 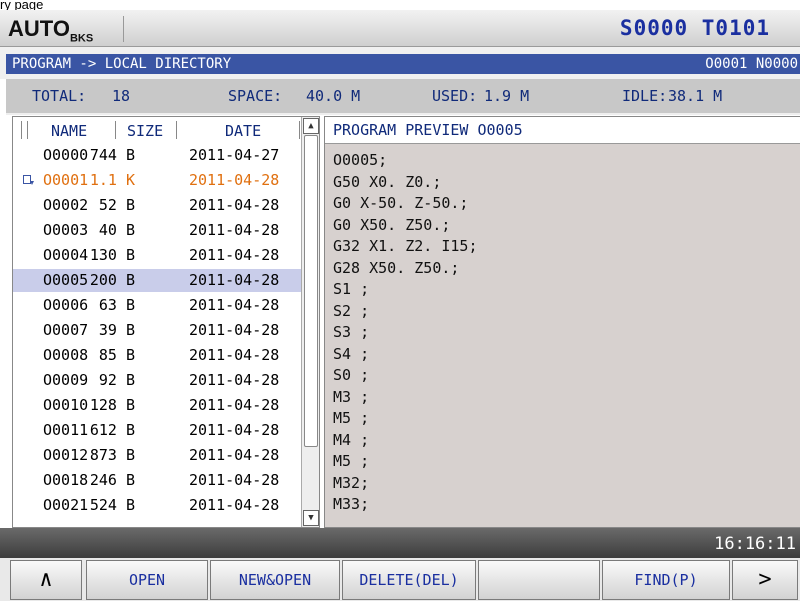 I want to click on list-item: O0001 1.1 K 2011-04-28, so click(x=157, y=180).